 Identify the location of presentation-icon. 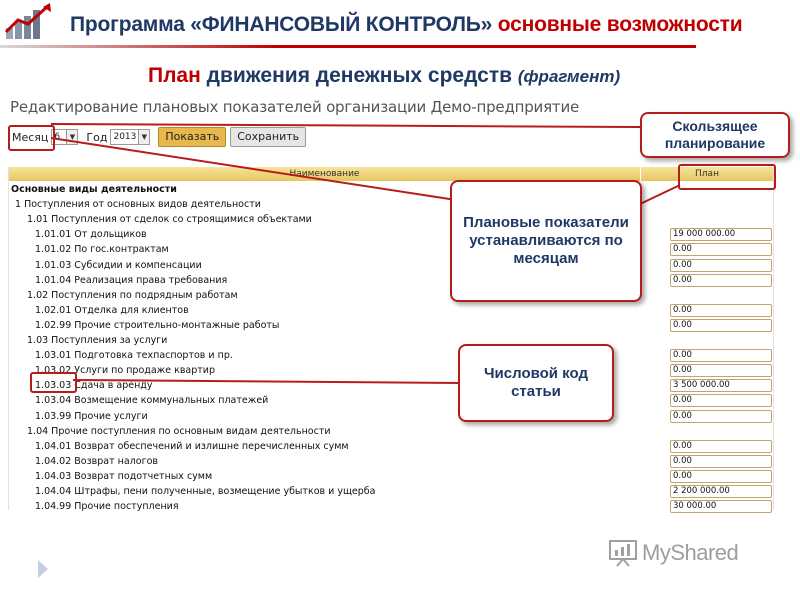
(623, 553).